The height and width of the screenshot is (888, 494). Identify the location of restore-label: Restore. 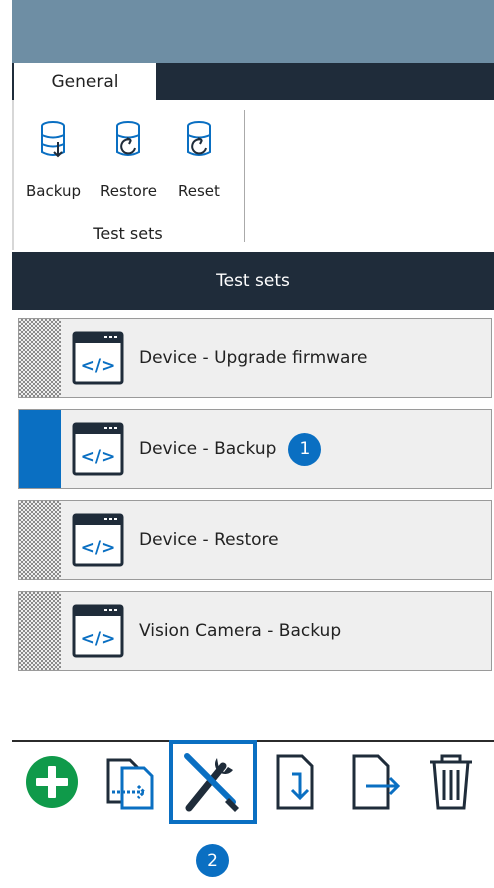
(128, 191).